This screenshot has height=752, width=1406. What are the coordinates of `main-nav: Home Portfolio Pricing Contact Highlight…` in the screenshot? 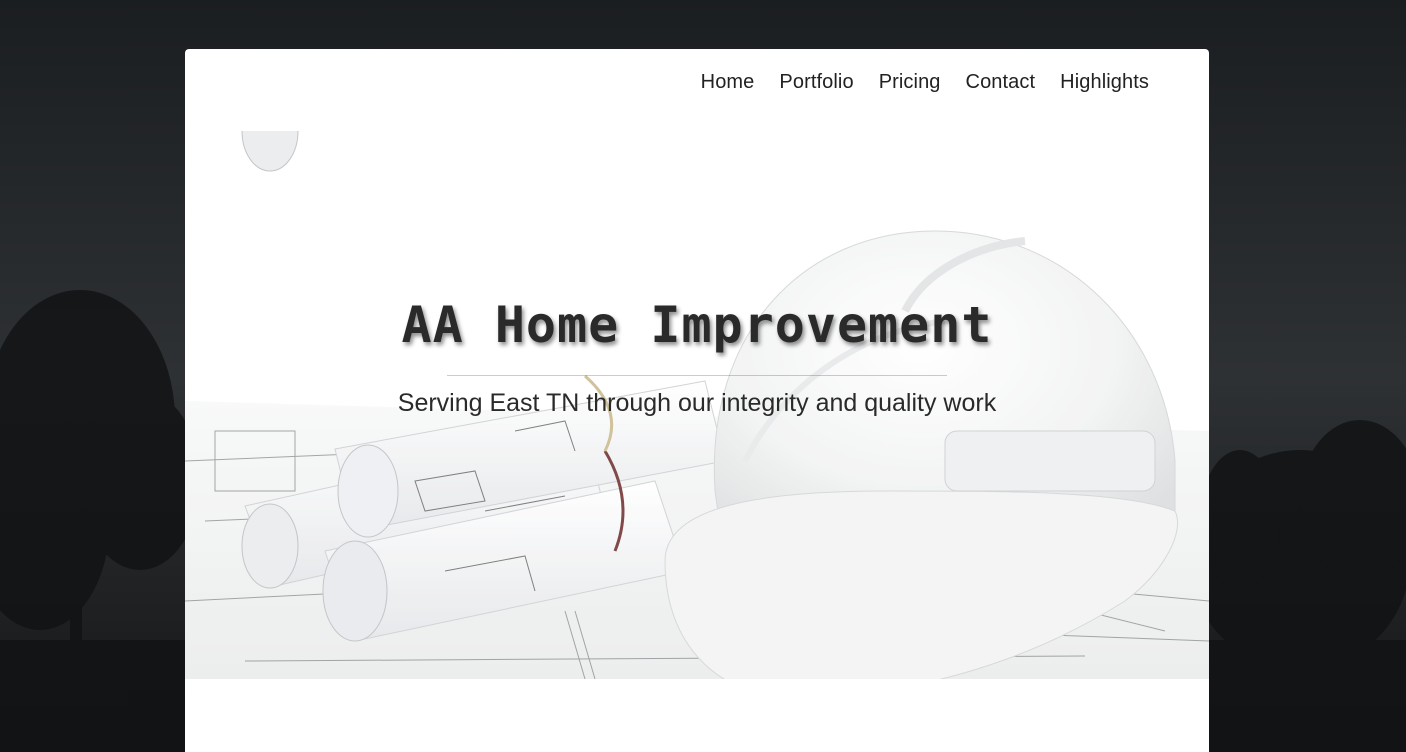 It's located at (912, 82).